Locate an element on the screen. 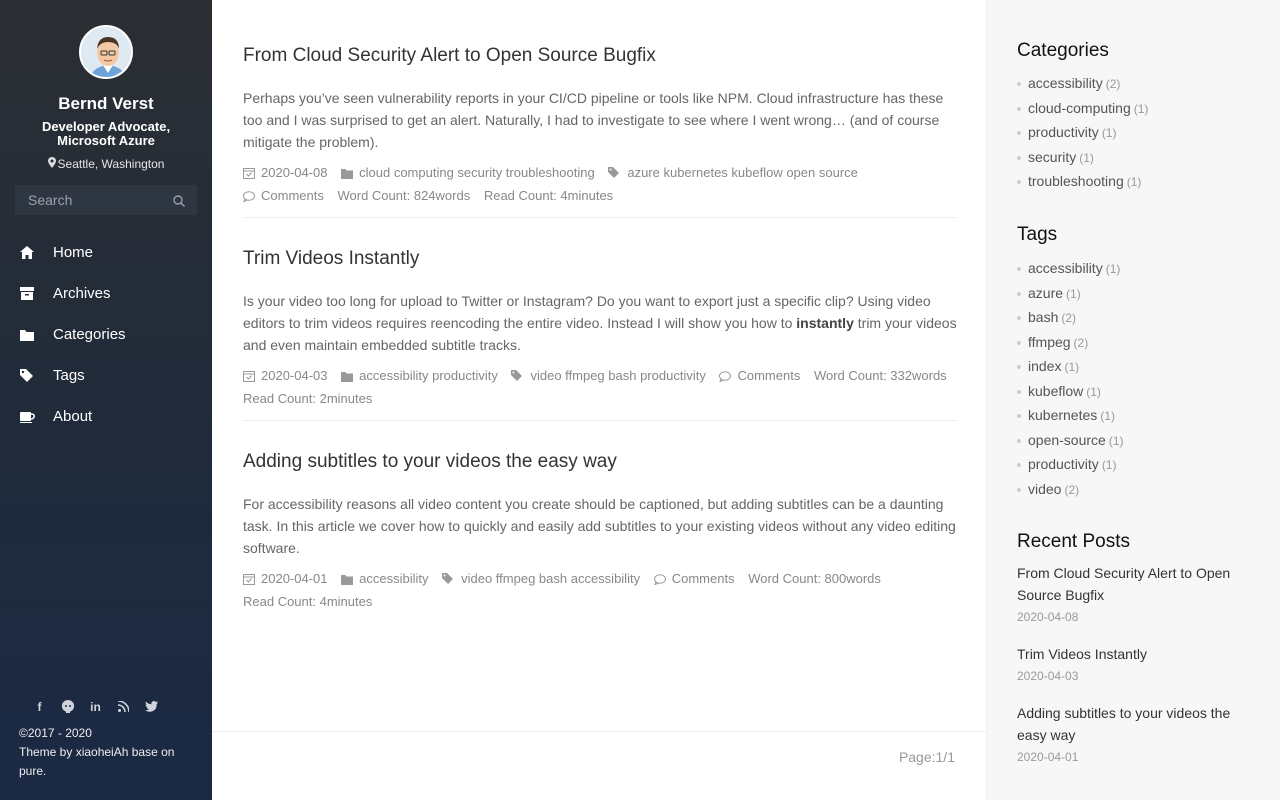 The height and width of the screenshot is (800, 1280). tag-item: video (2) is located at coordinates (1070, 489).